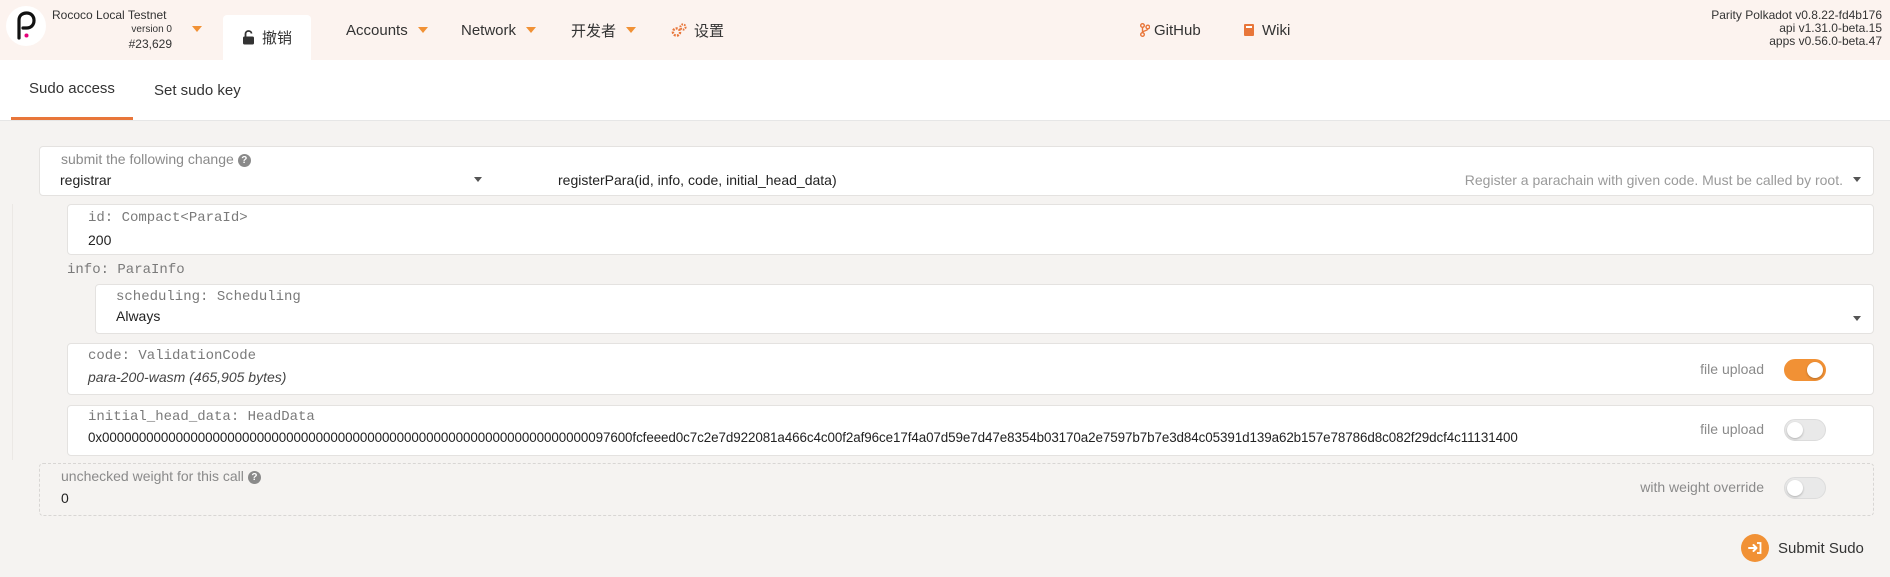 The image size is (1890, 577). I want to click on sign-in-icon, so click(1755, 548).